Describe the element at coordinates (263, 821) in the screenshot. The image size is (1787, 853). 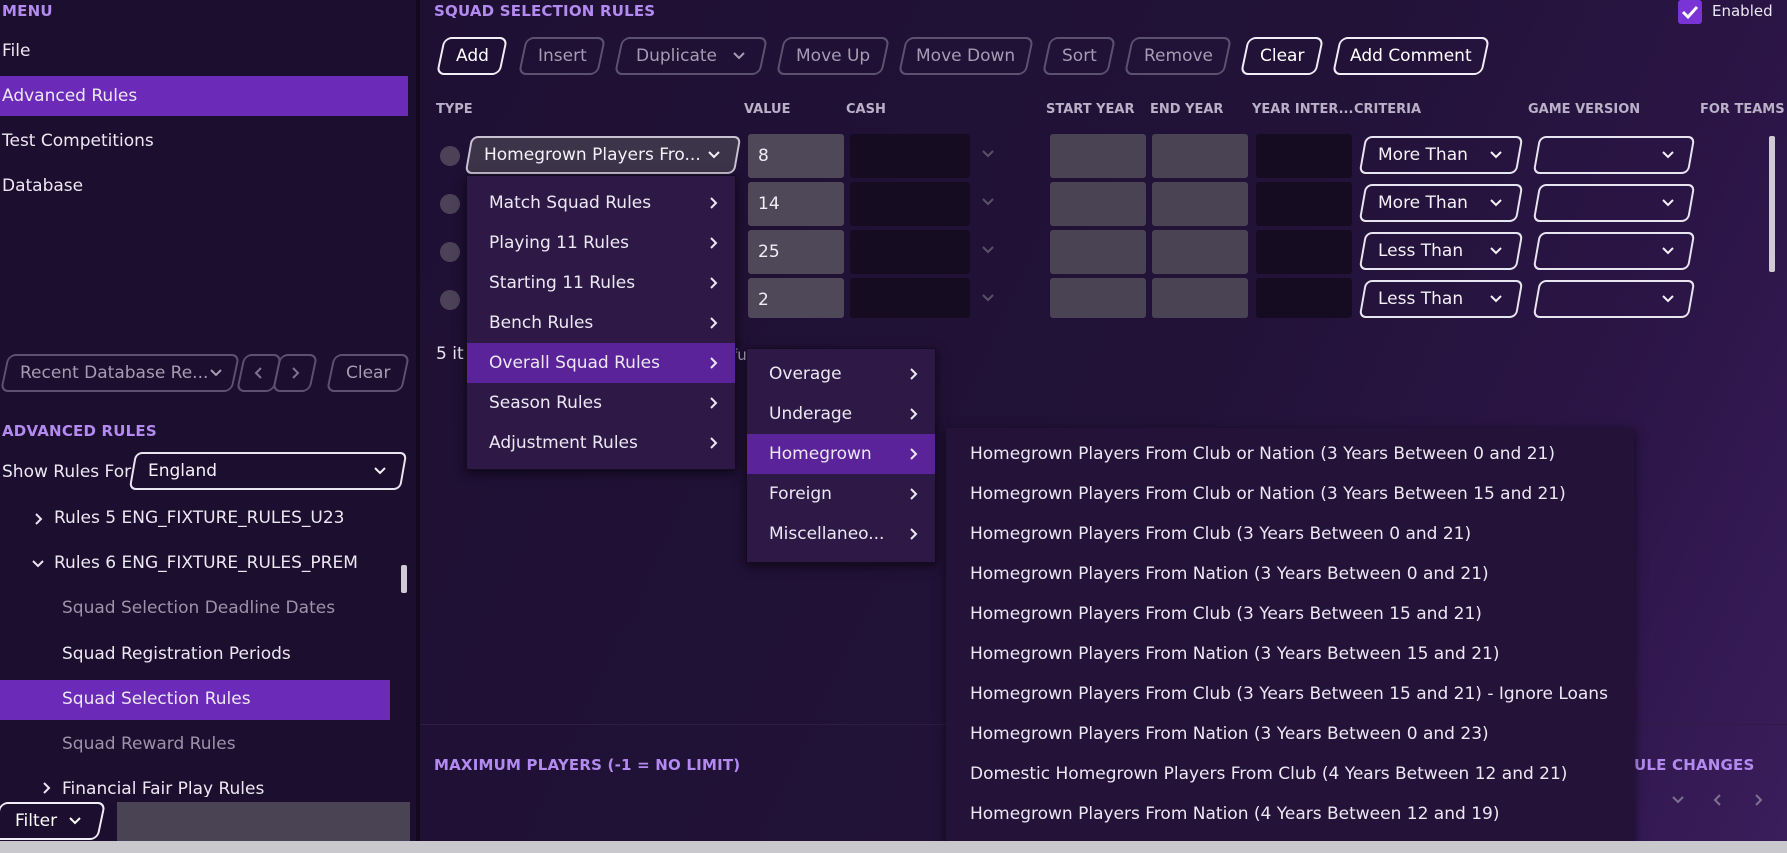
I see `filter-input` at that location.